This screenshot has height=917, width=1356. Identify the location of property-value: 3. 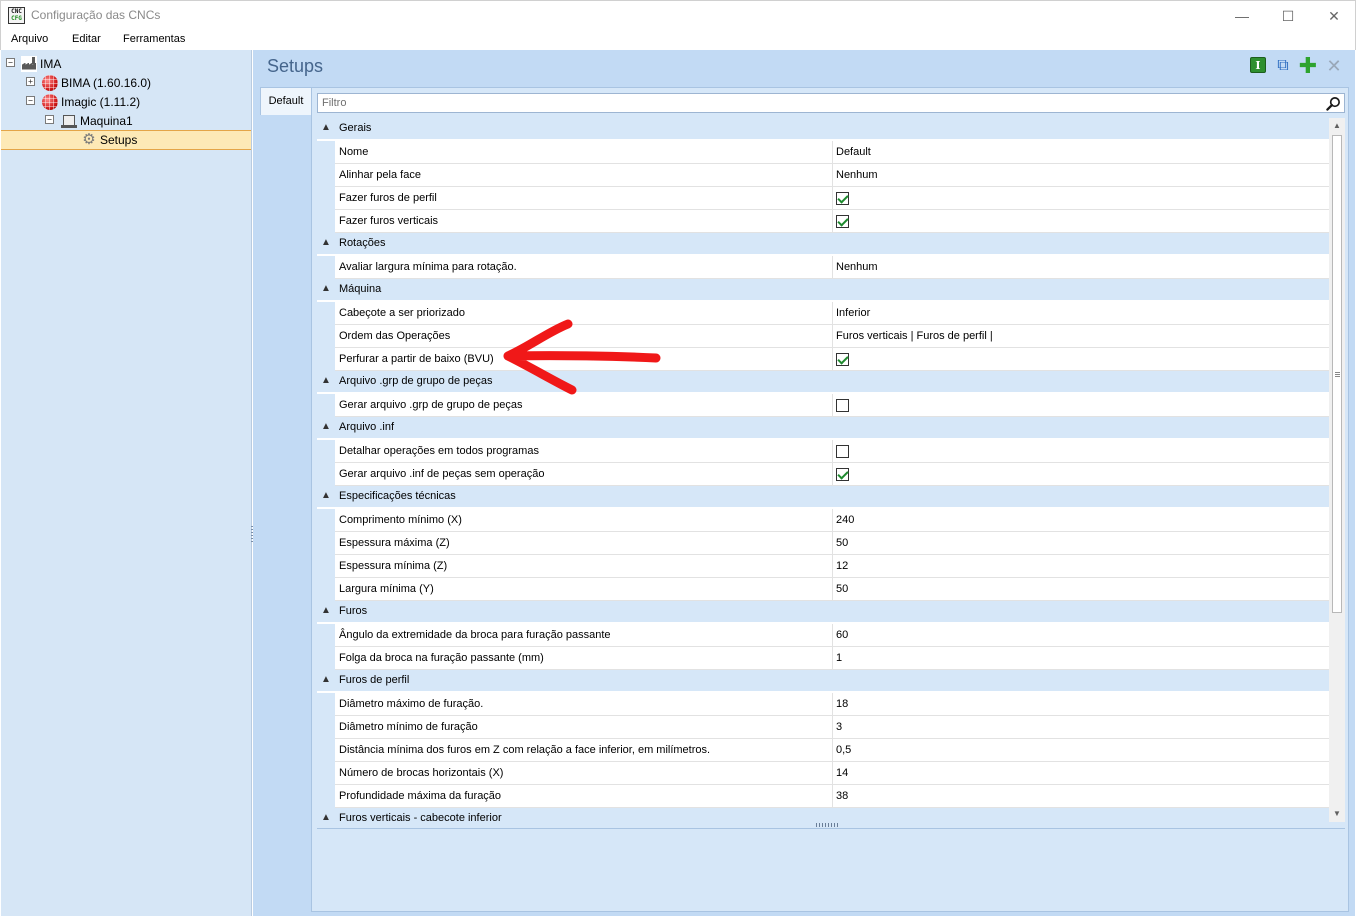
(1081, 727).